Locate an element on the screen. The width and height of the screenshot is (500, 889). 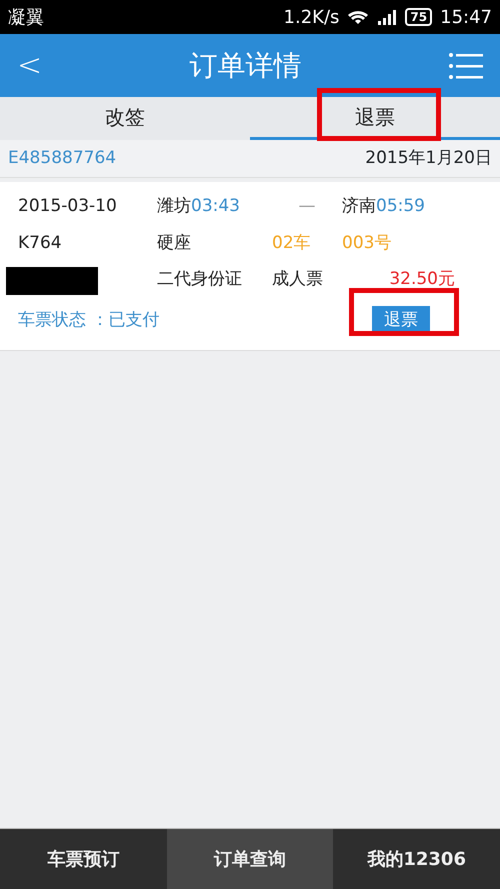
nav-tab: 订单查询 is located at coordinates (250, 859).